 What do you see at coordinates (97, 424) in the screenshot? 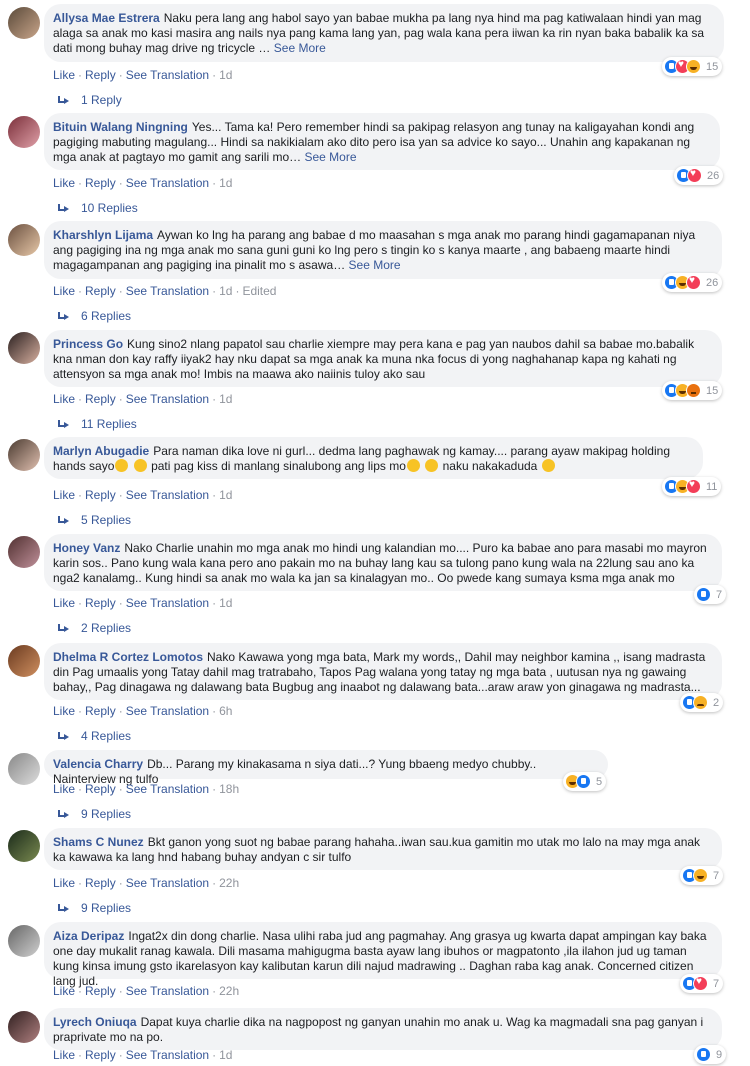
I see `view-replies-link: 11 Replies` at bounding box center [97, 424].